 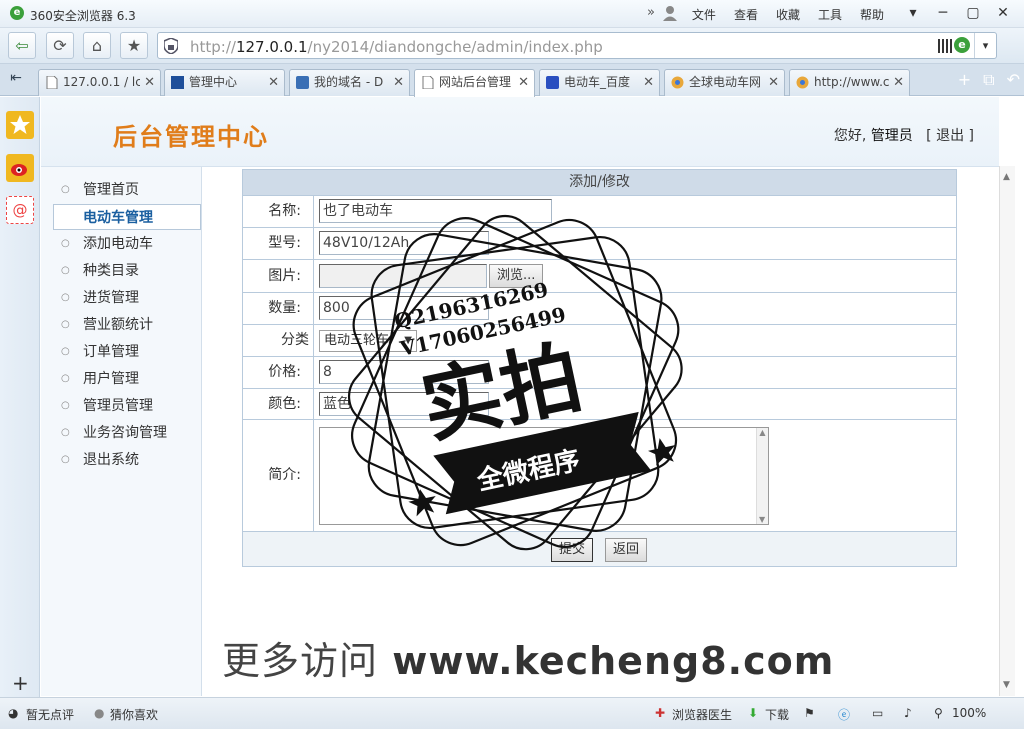 I want to click on back-arrow-icon: ⇦, so click(x=22, y=45).